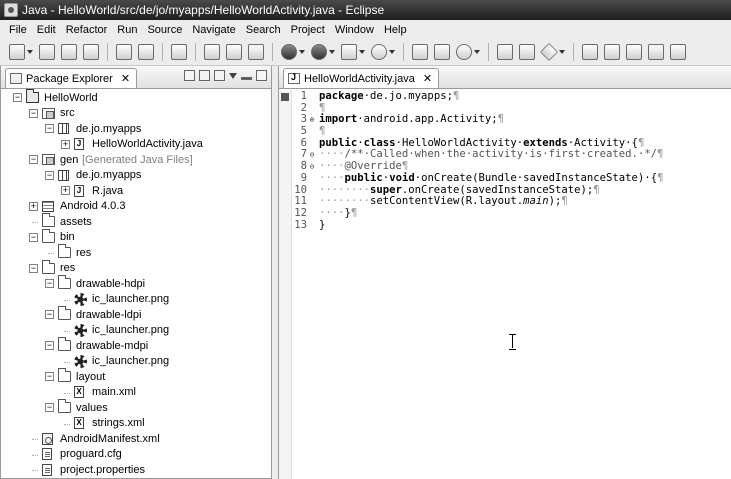 This screenshot has width=731, height=479. What do you see at coordinates (17, 52) in the screenshot?
I see `new-icon` at bounding box center [17, 52].